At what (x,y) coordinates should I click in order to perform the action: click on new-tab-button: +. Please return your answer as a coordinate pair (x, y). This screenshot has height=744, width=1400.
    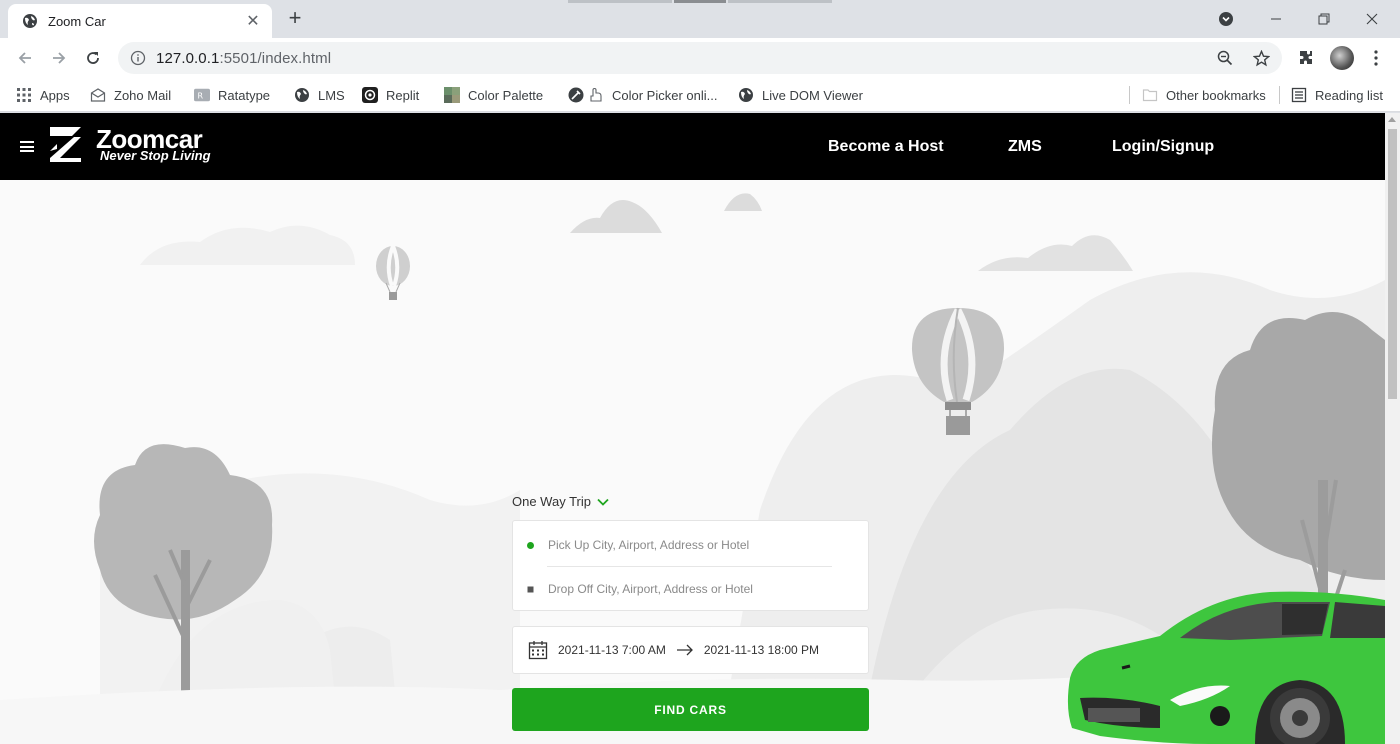
    Looking at the image, I should click on (295, 18).